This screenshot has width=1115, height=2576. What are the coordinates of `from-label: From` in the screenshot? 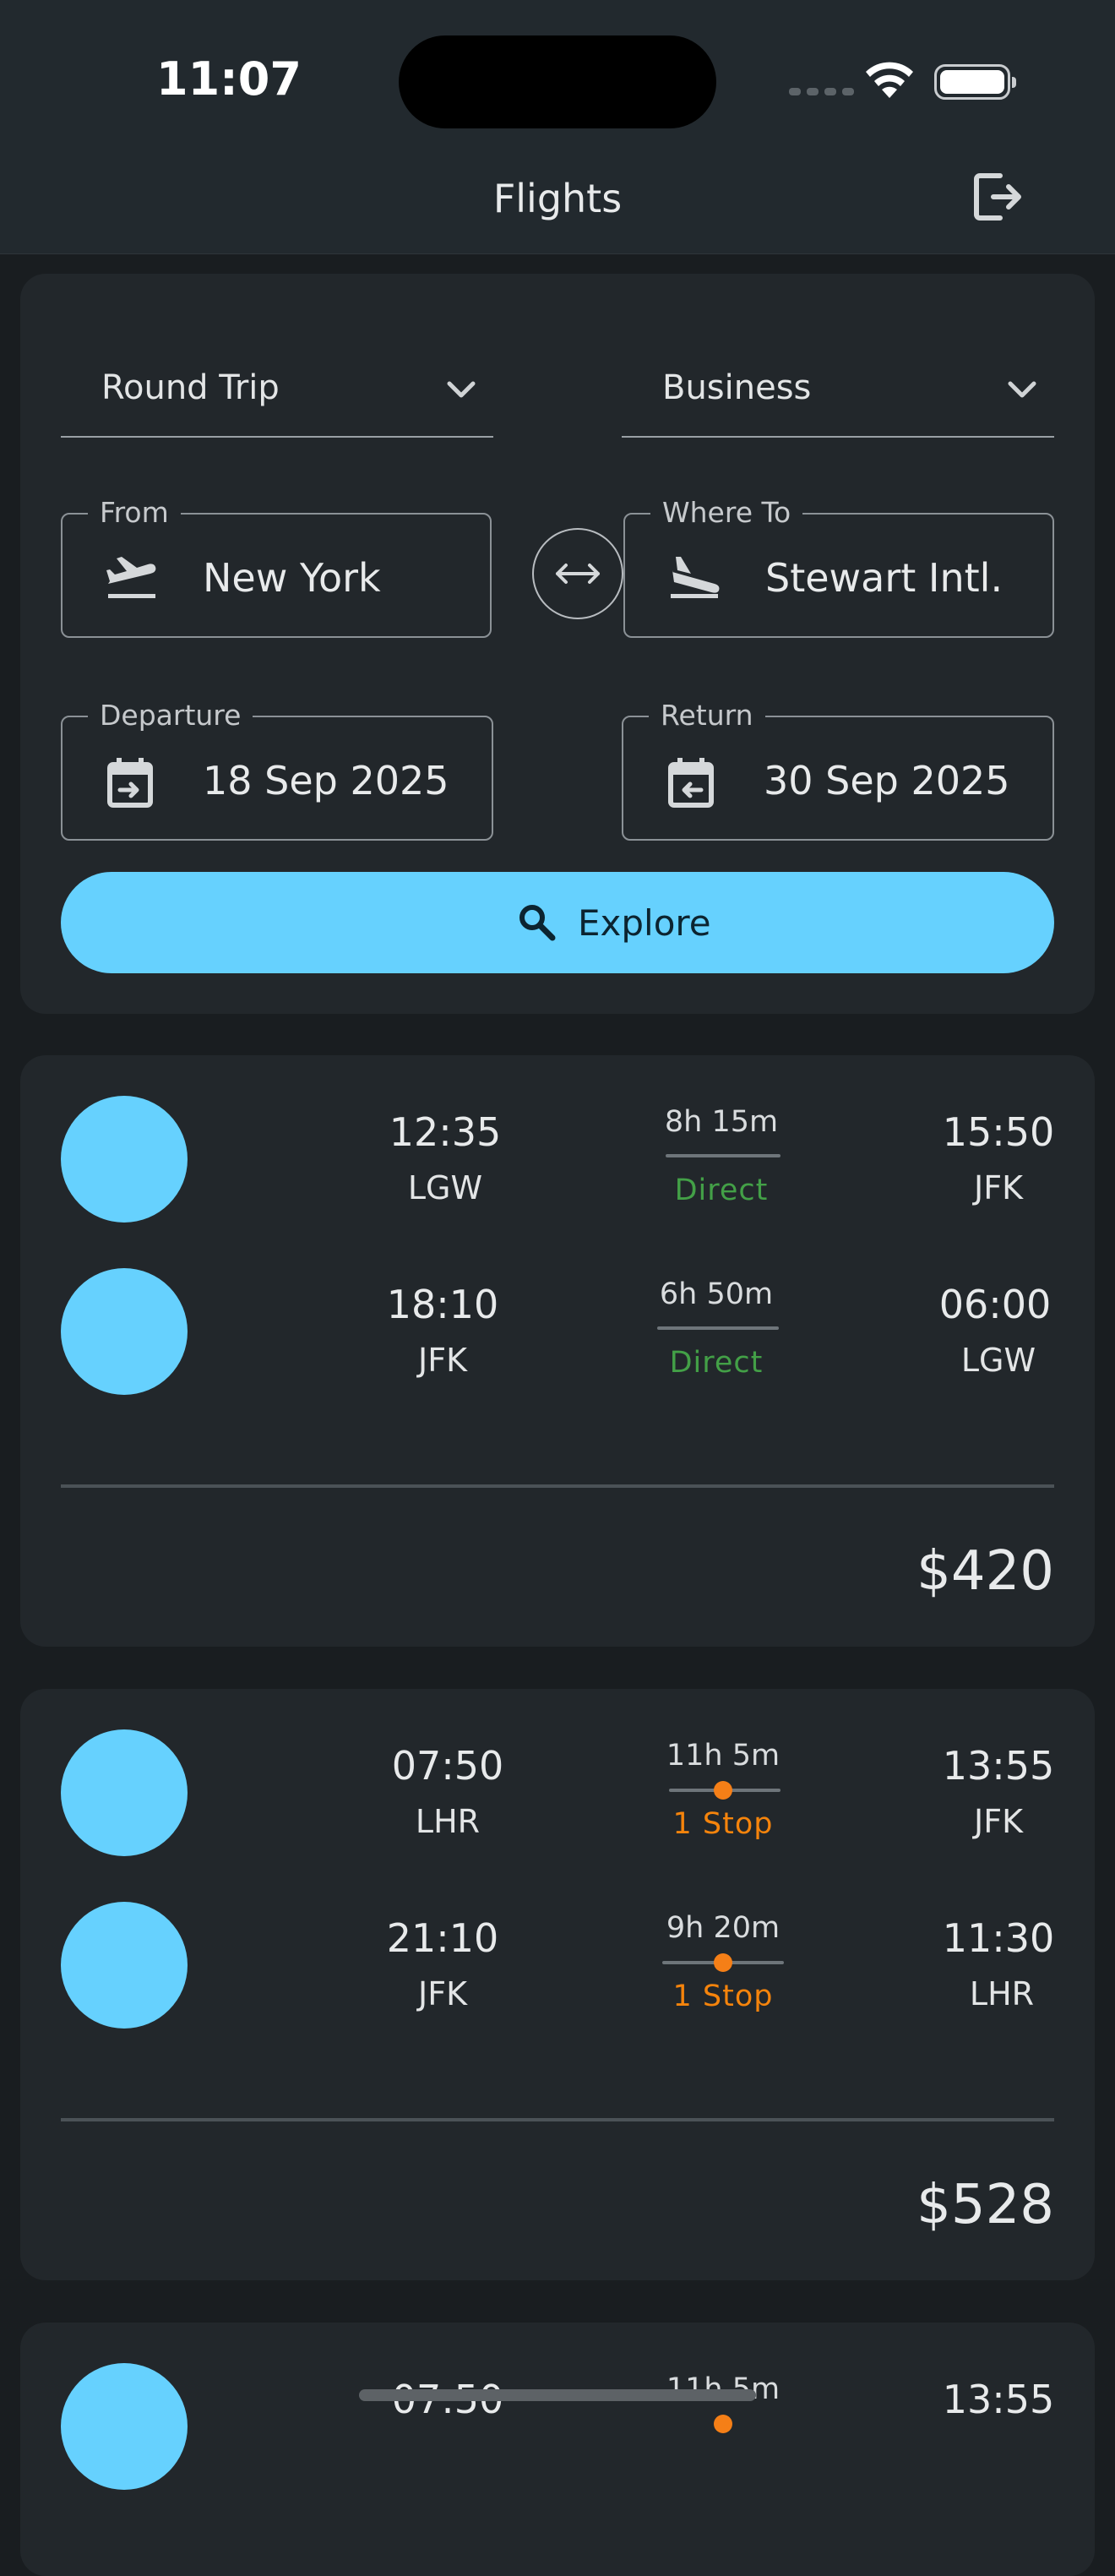 It's located at (135, 513).